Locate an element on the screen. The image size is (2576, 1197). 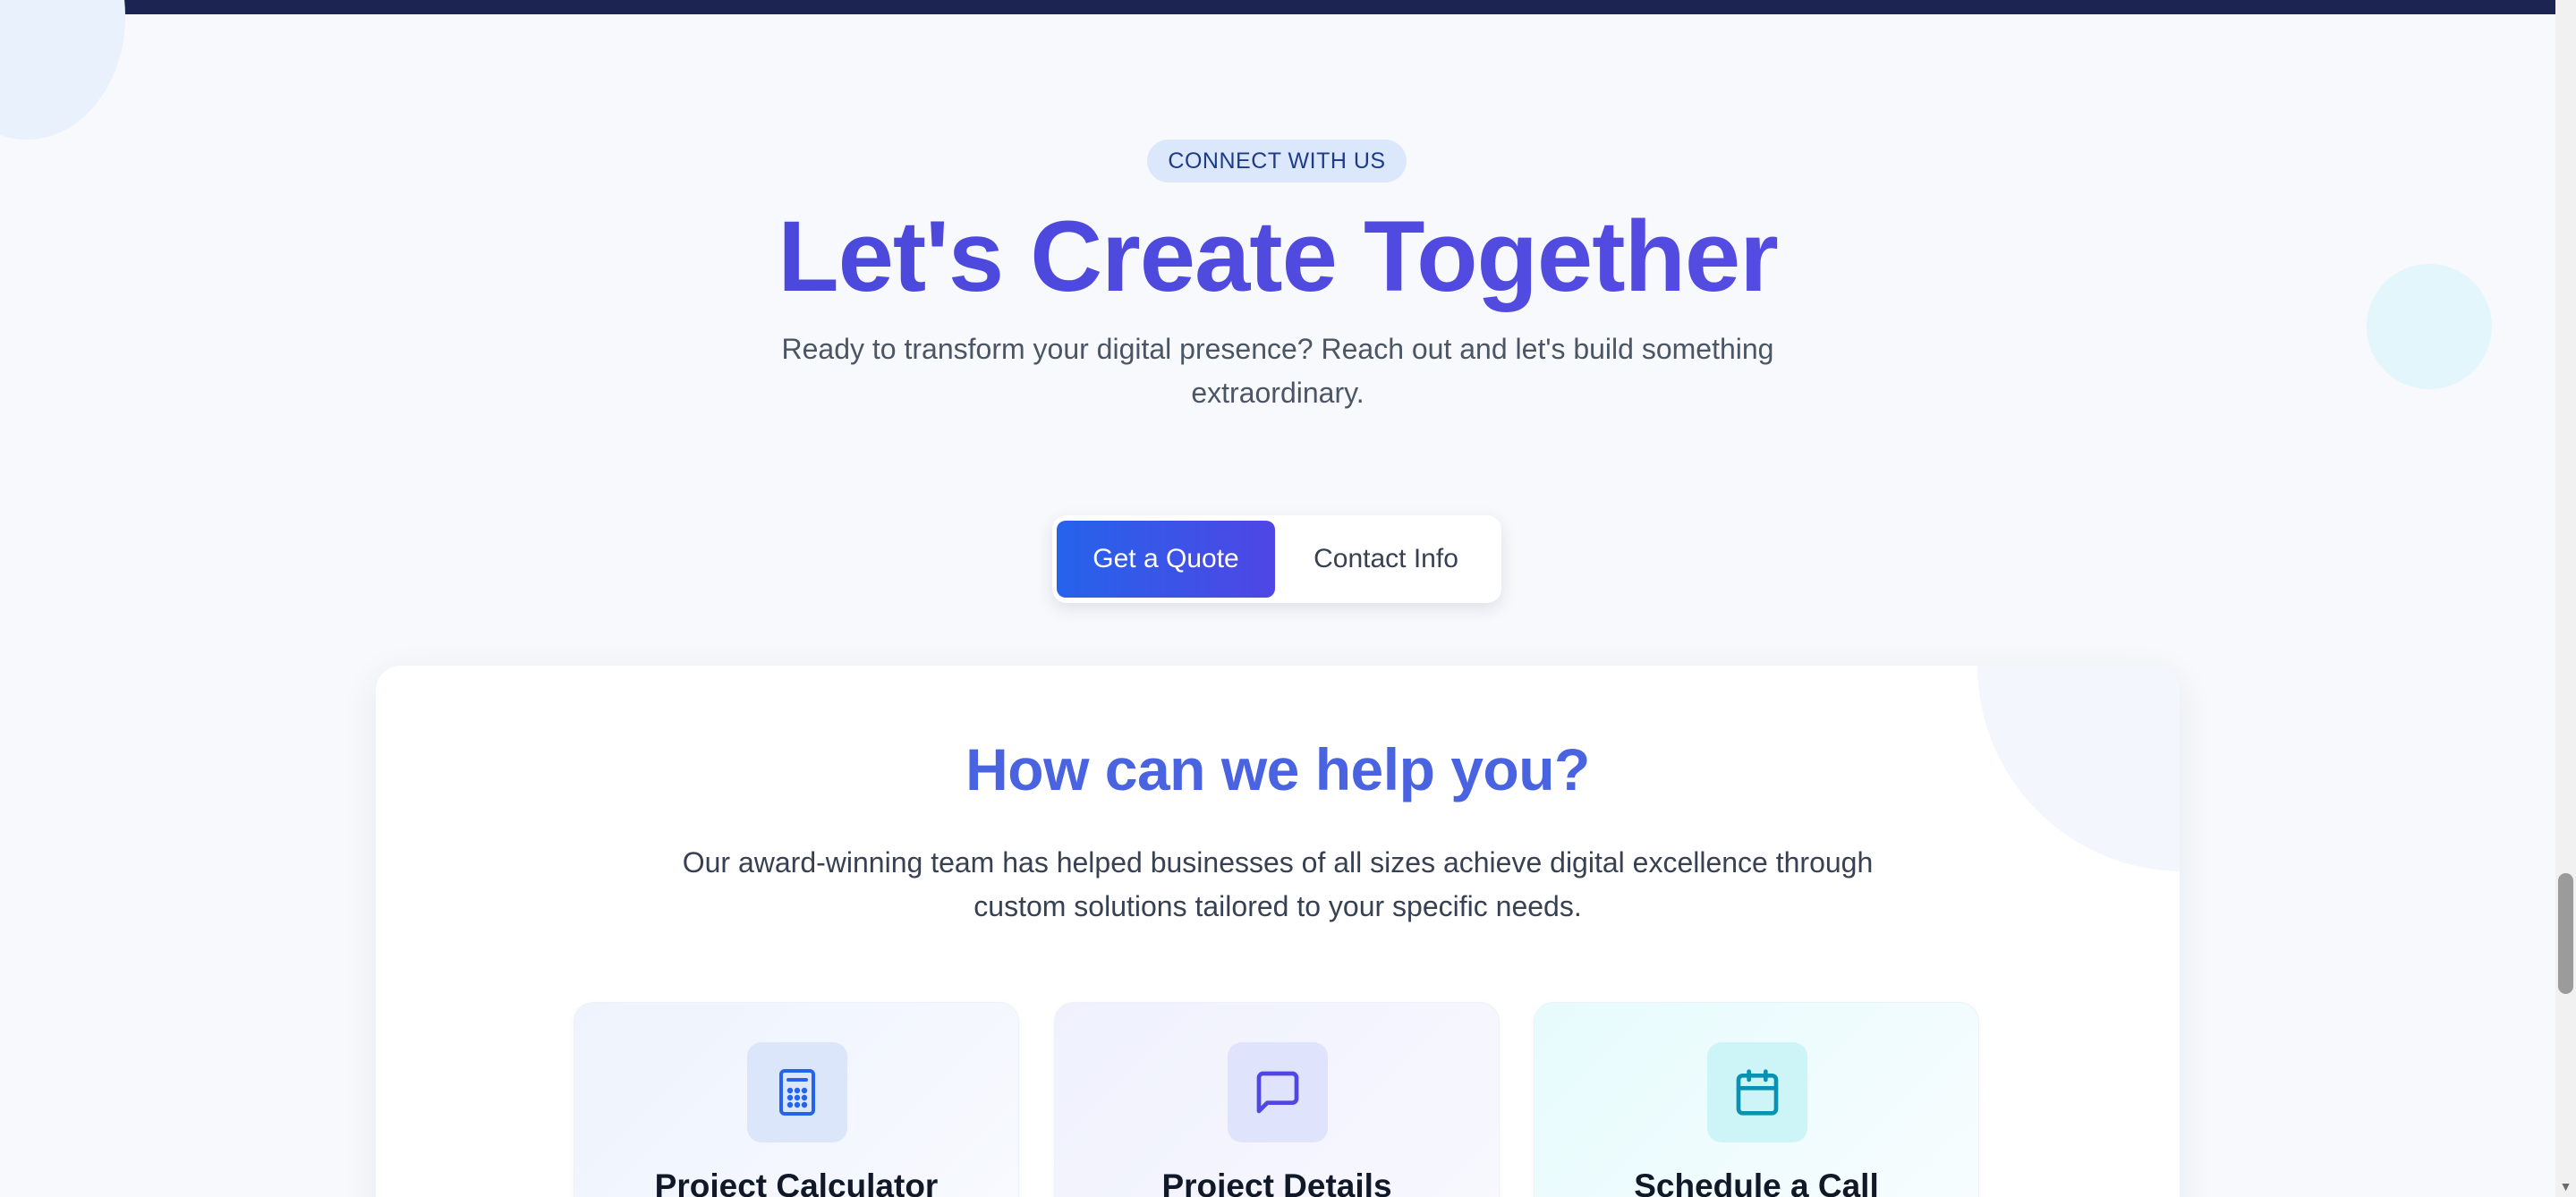
top-nav-bar is located at coordinates (1277, 7).